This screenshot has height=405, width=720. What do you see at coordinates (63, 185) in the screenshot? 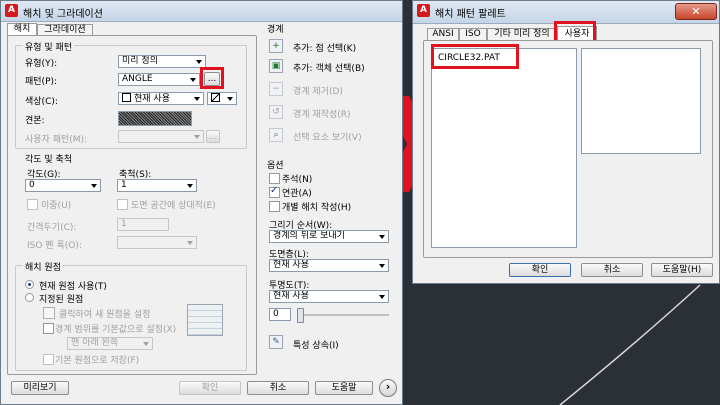
I see `angle-select: 0` at bounding box center [63, 185].